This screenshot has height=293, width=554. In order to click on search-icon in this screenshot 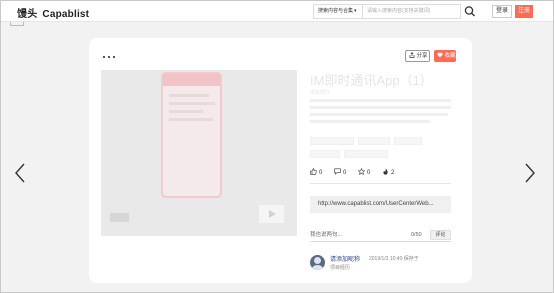, I will do `click(469, 11)`.